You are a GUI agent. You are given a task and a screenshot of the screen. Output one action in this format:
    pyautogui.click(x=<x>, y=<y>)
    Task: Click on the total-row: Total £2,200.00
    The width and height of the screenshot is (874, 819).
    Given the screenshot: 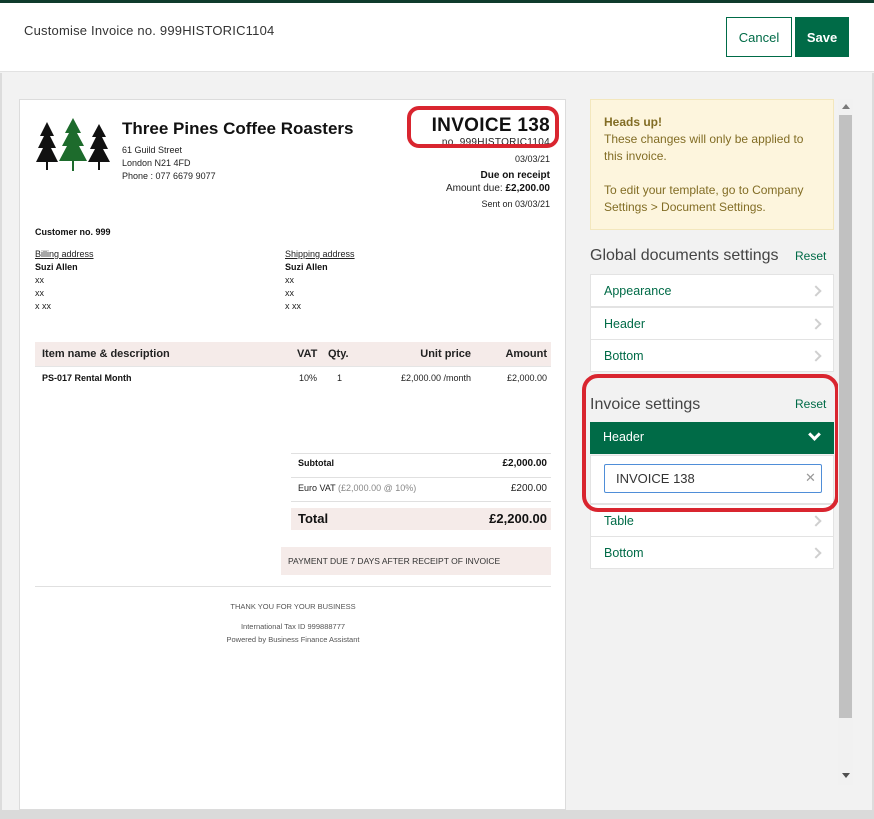 What is the action you would take?
    pyautogui.click(x=421, y=519)
    